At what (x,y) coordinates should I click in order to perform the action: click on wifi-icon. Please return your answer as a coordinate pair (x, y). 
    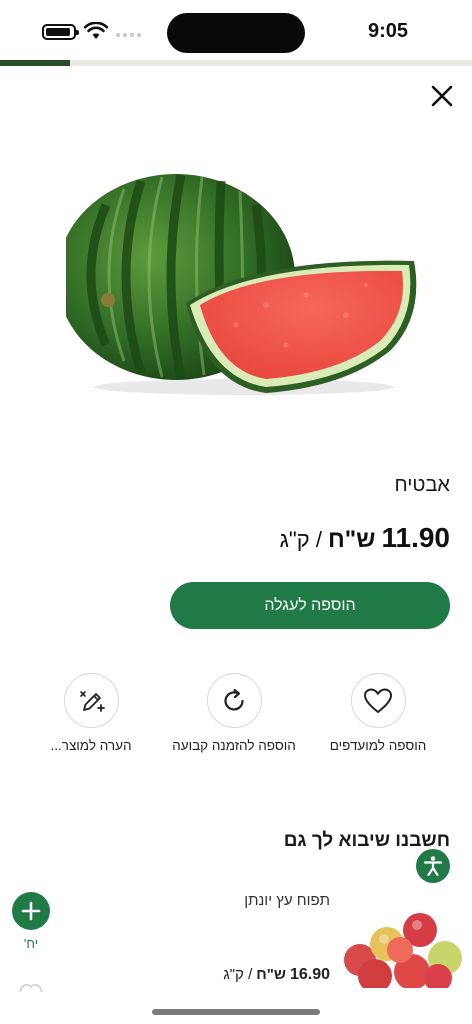
    Looking at the image, I should click on (96, 30).